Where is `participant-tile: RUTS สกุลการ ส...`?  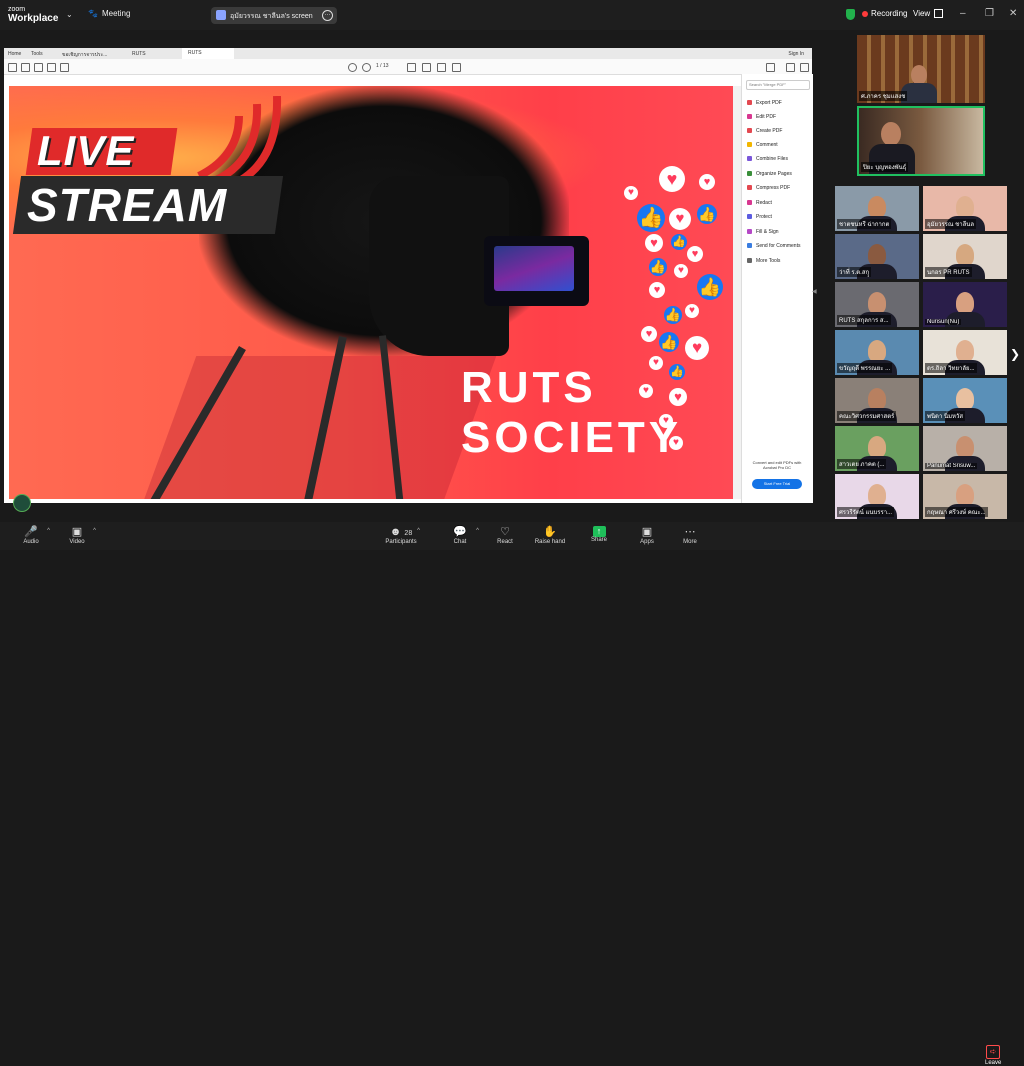
participant-tile: RUTS สกุลการ ส... is located at coordinates (877, 304).